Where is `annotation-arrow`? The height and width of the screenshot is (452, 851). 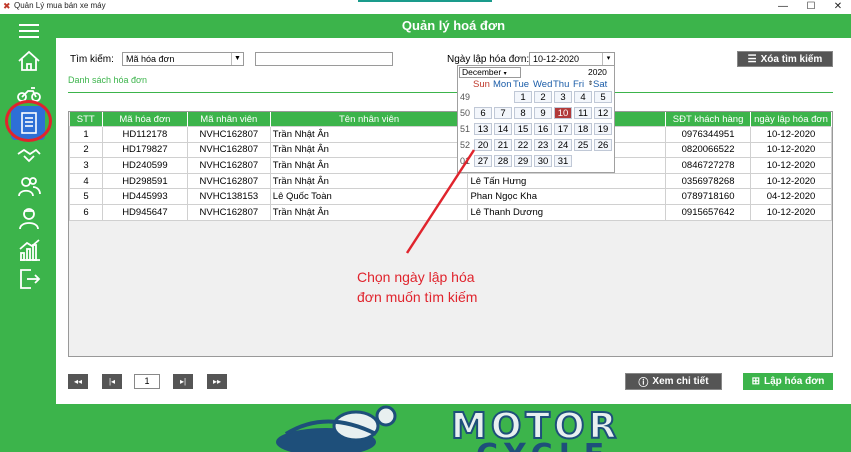
annotation-arrow is located at coordinates (440, 201).